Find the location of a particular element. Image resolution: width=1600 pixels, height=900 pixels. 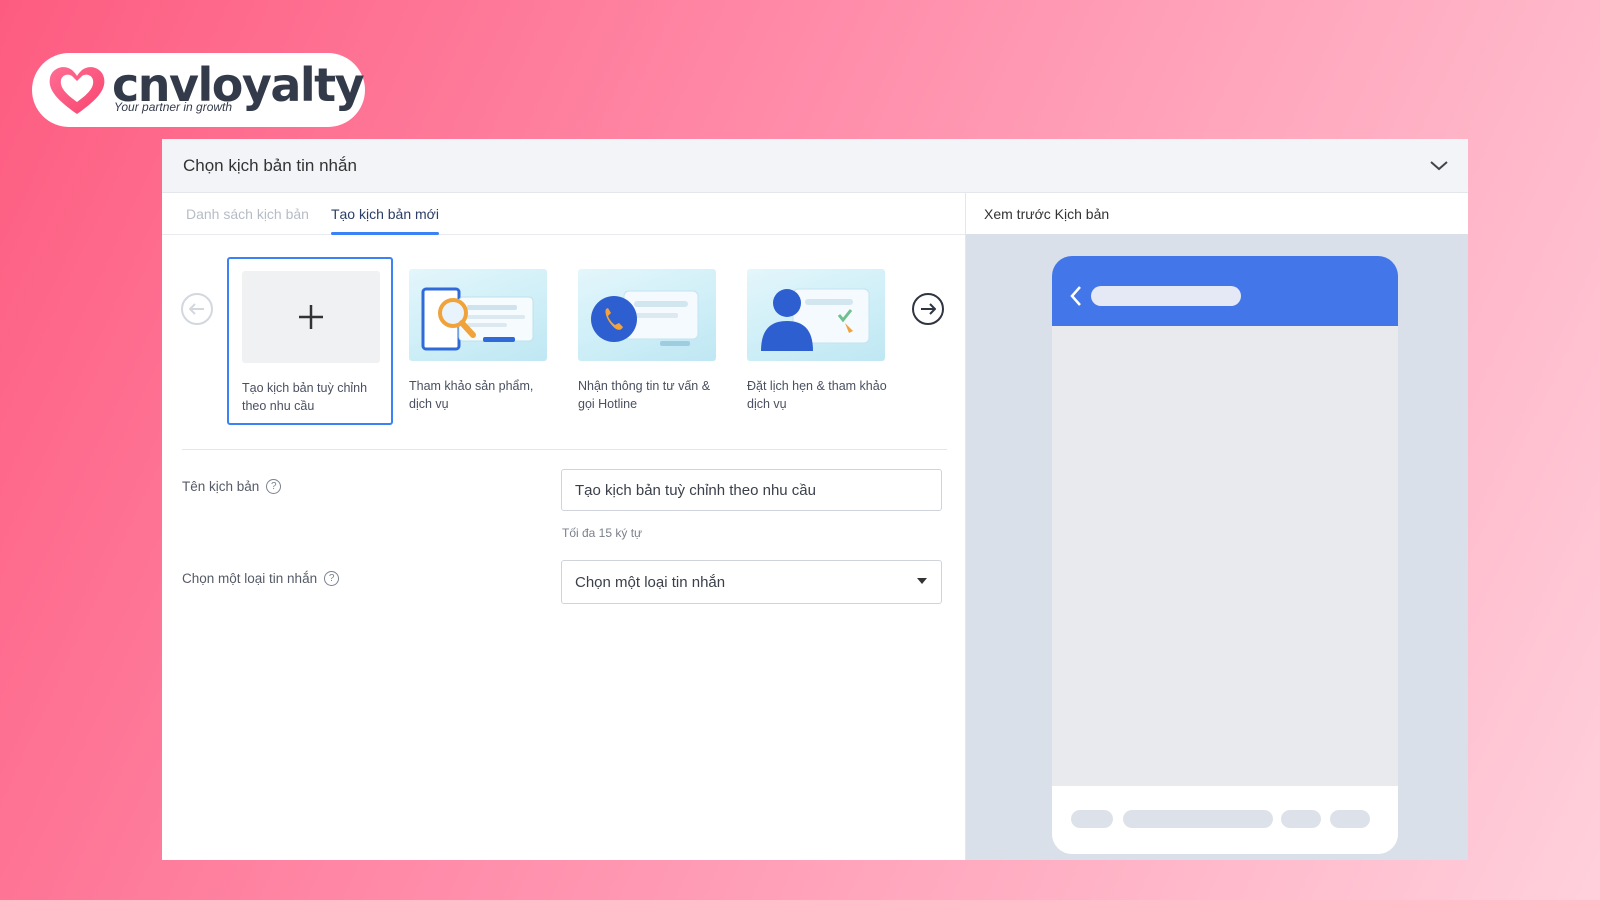

arrow-right-icon is located at coordinates (928, 309).